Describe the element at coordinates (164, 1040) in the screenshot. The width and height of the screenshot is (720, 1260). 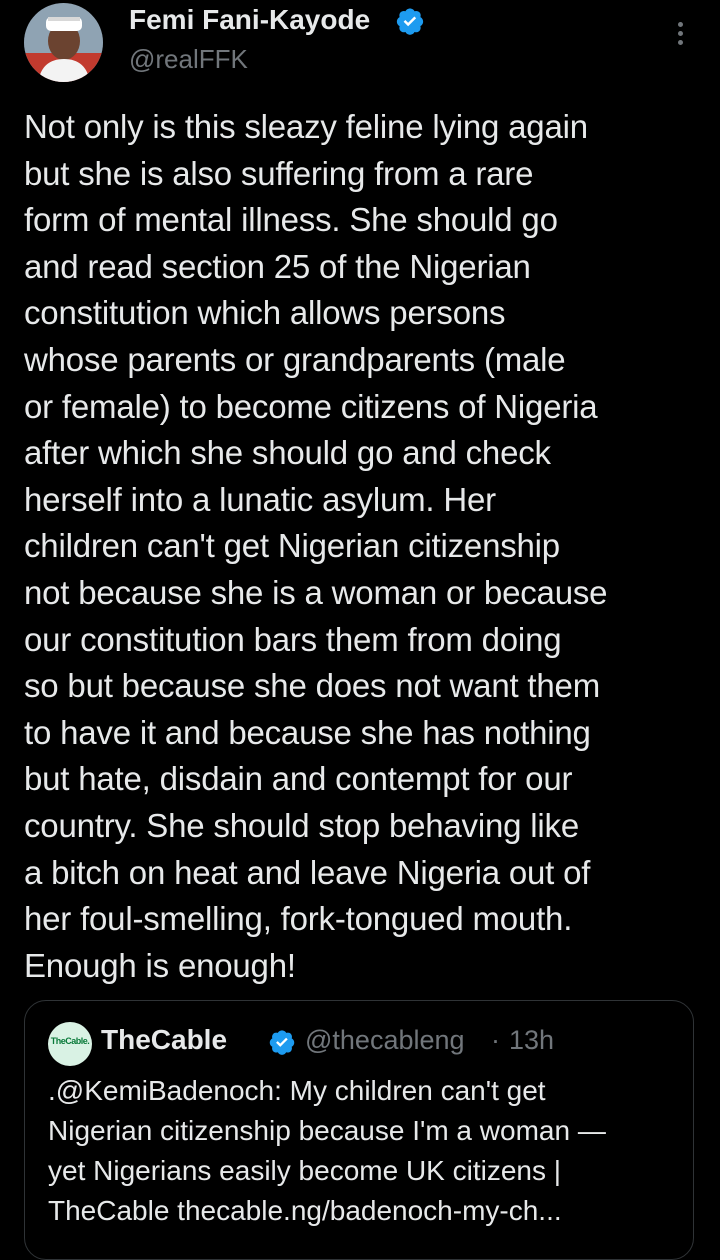
I see `quoted-author-name: TheCable` at that location.